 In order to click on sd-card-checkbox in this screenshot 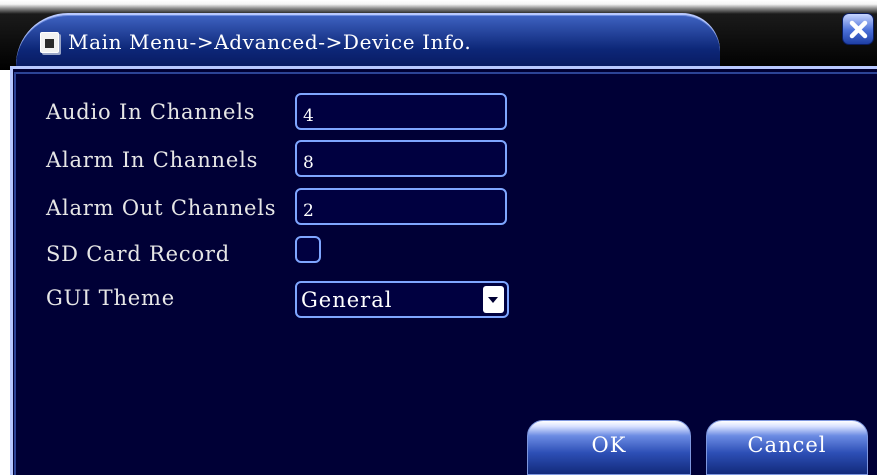, I will do `click(308, 249)`.